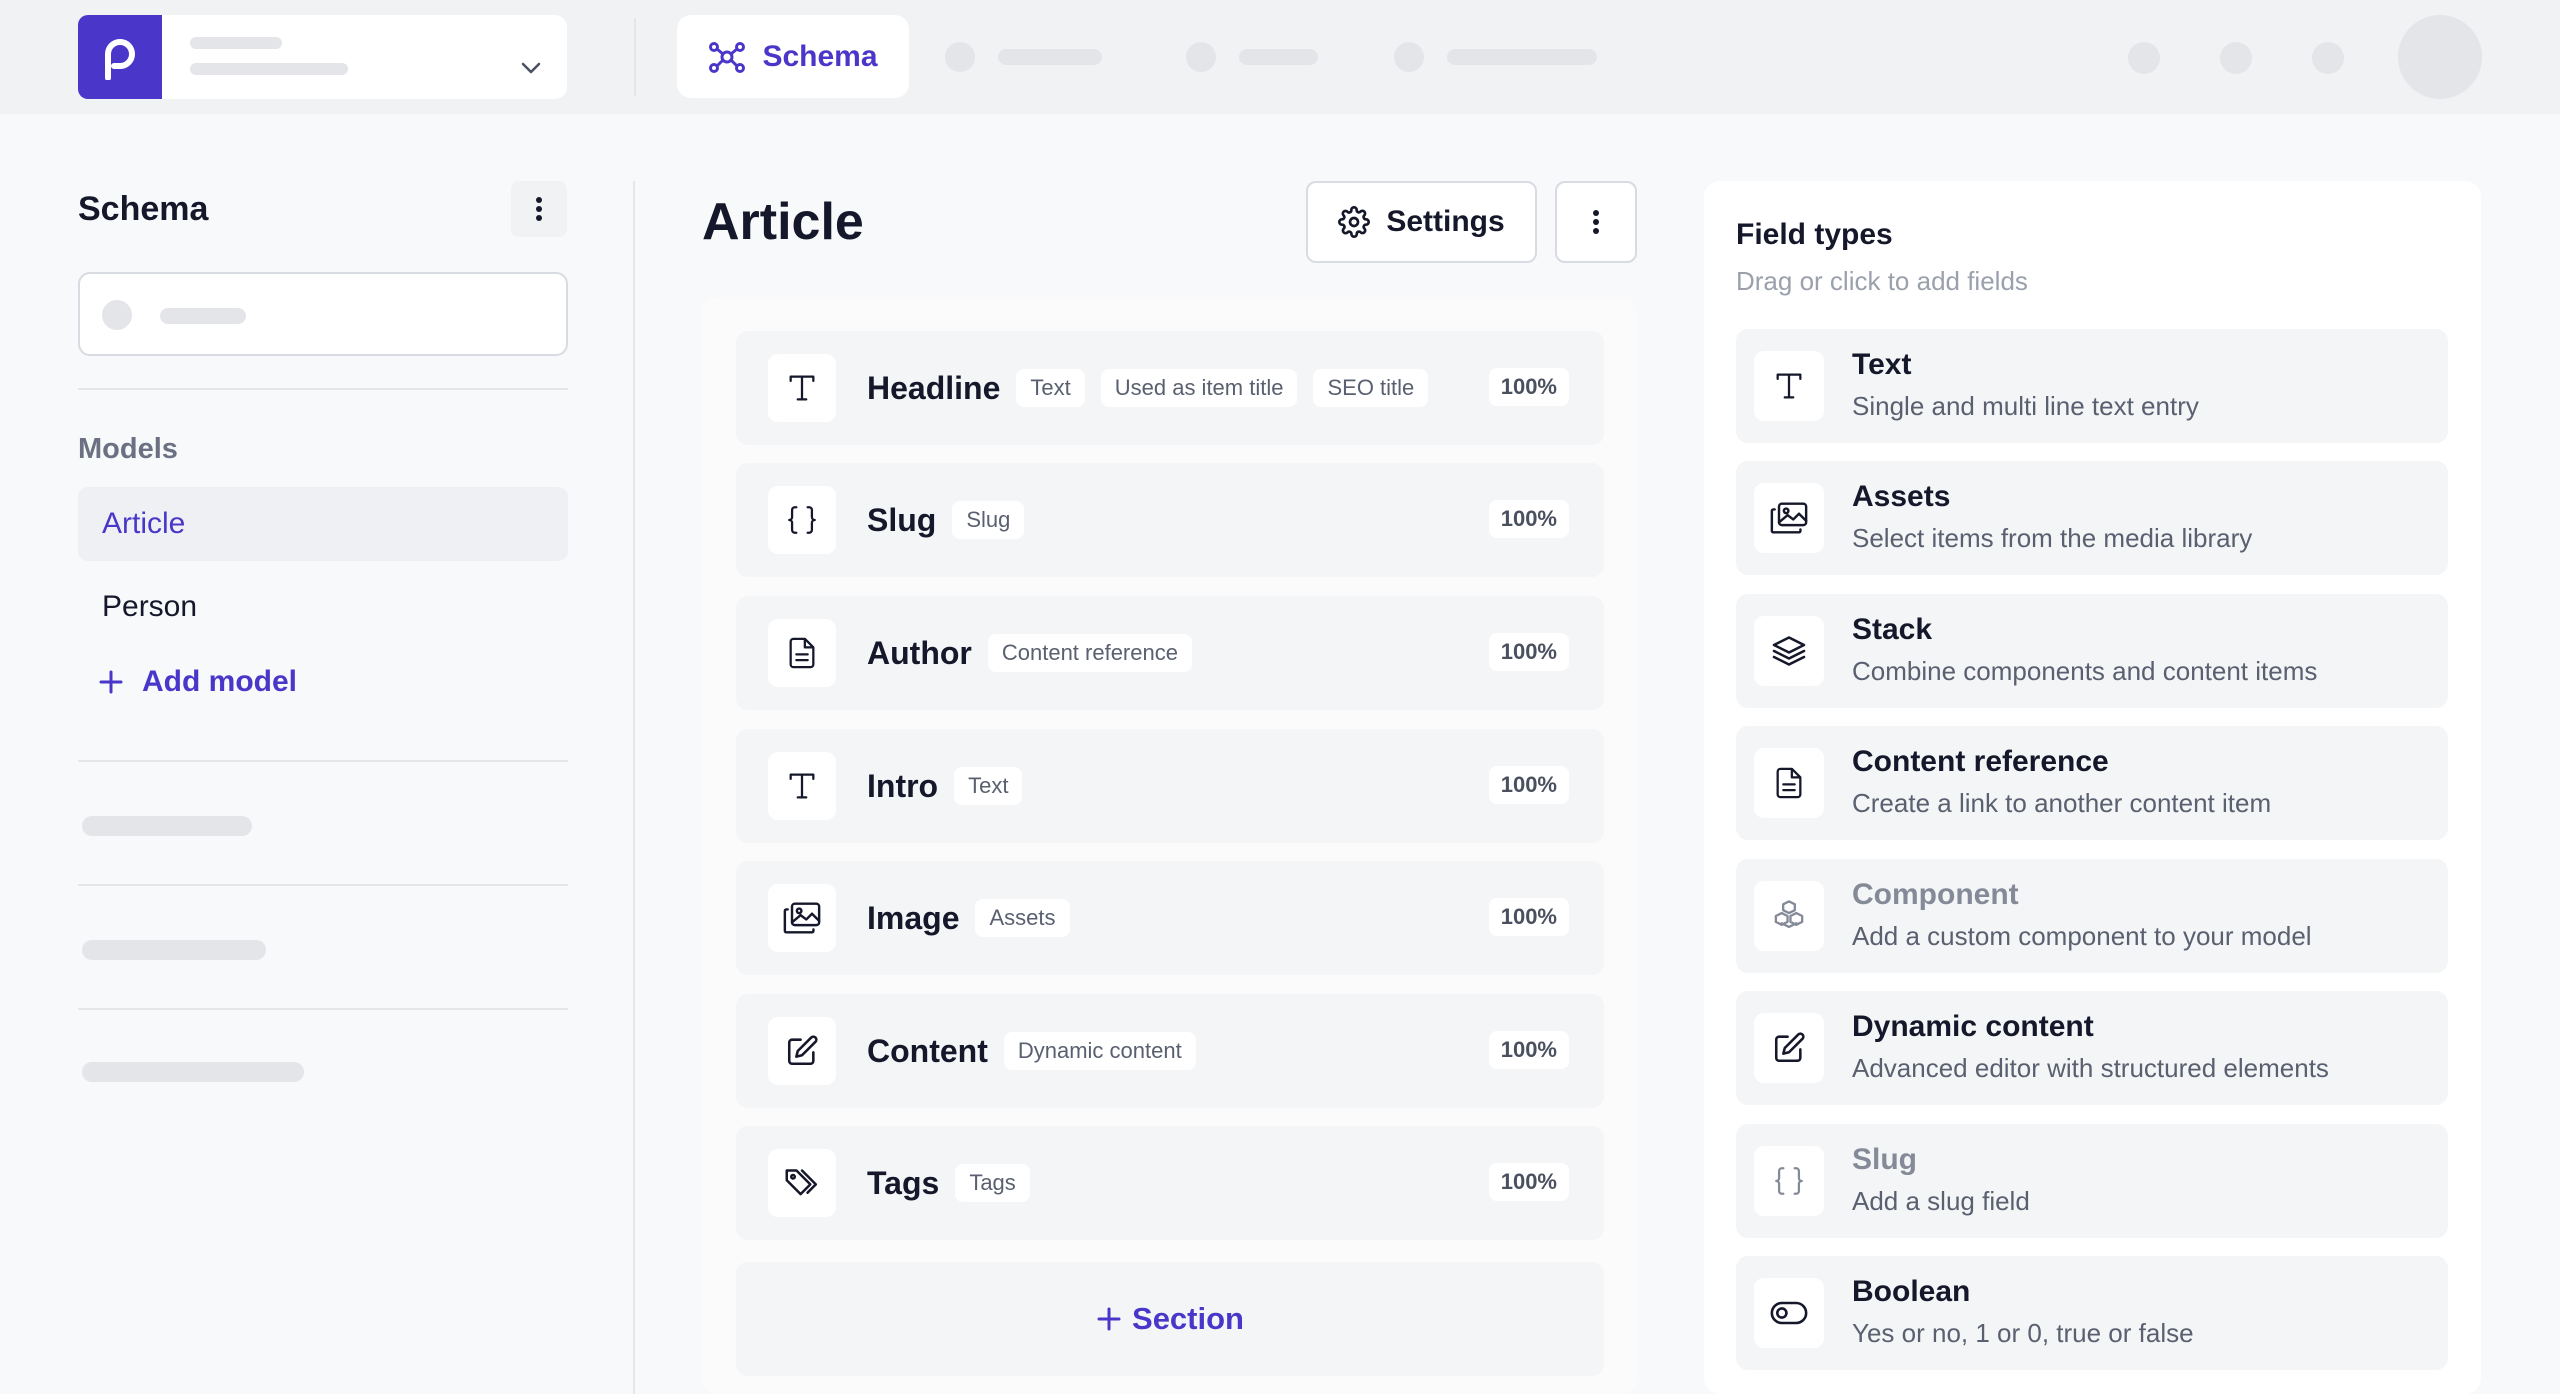 The image size is (2560, 1394). I want to click on field-type-badge: Content reference, so click(1089, 653).